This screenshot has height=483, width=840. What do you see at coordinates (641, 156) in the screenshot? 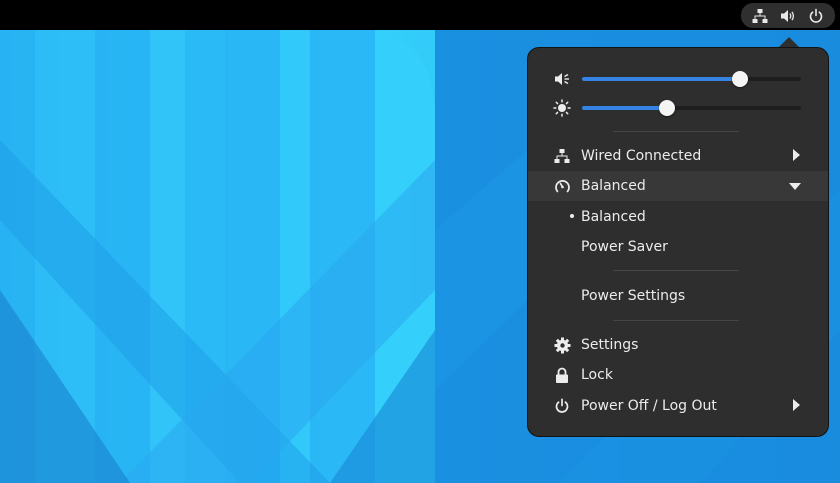
I see `wired-connection-label: Wired Connected` at bounding box center [641, 156].